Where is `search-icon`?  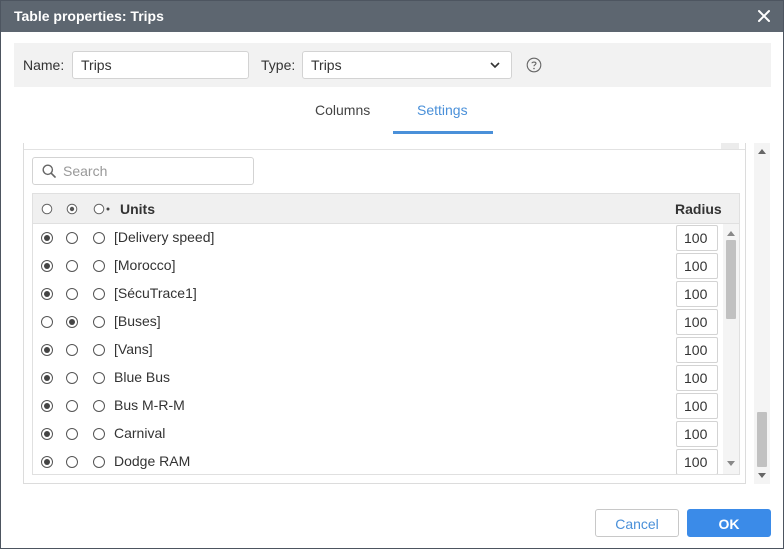
search-icon is located at coordinates (49, 171).